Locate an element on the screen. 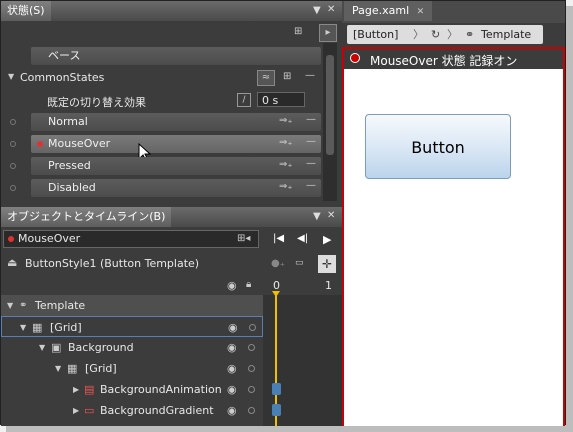  template-title: ButtonStyle1 (Button Template) is located at coordinates (112, 263).